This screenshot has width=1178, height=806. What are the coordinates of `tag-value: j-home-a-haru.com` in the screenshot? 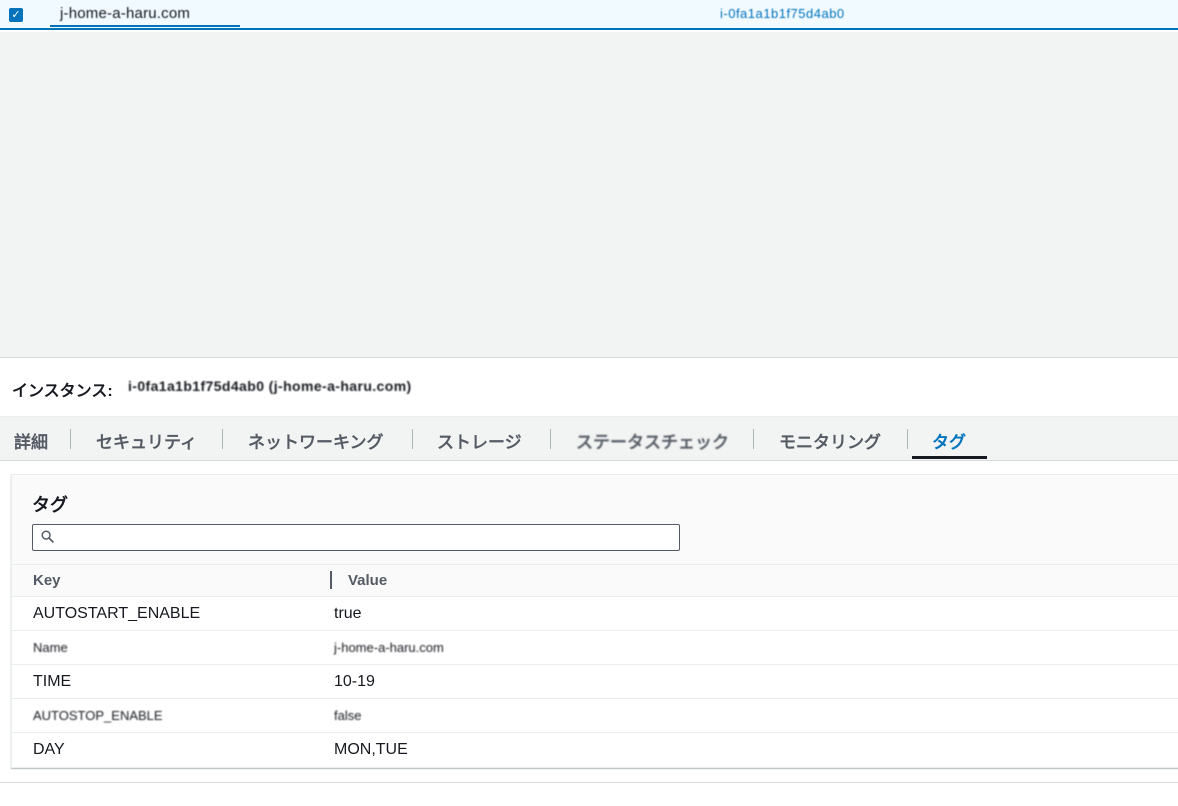 It's located at (389, 647).